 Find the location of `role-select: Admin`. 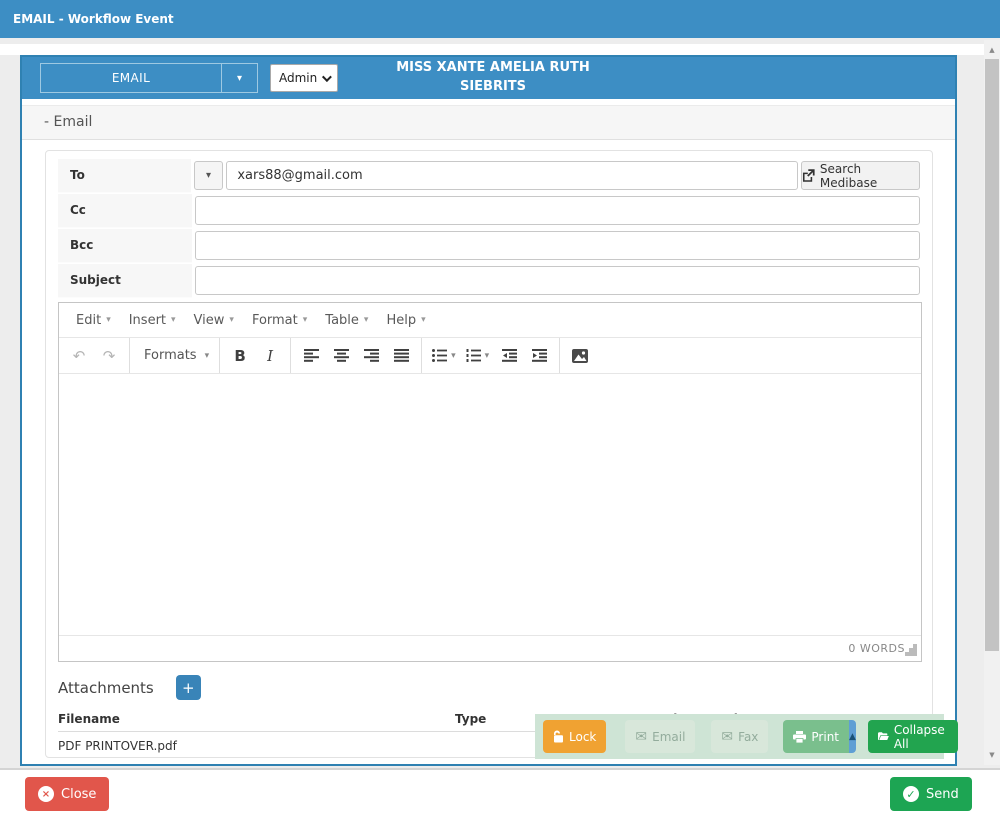

role-select: Admin is located at coordinates (304, 78).